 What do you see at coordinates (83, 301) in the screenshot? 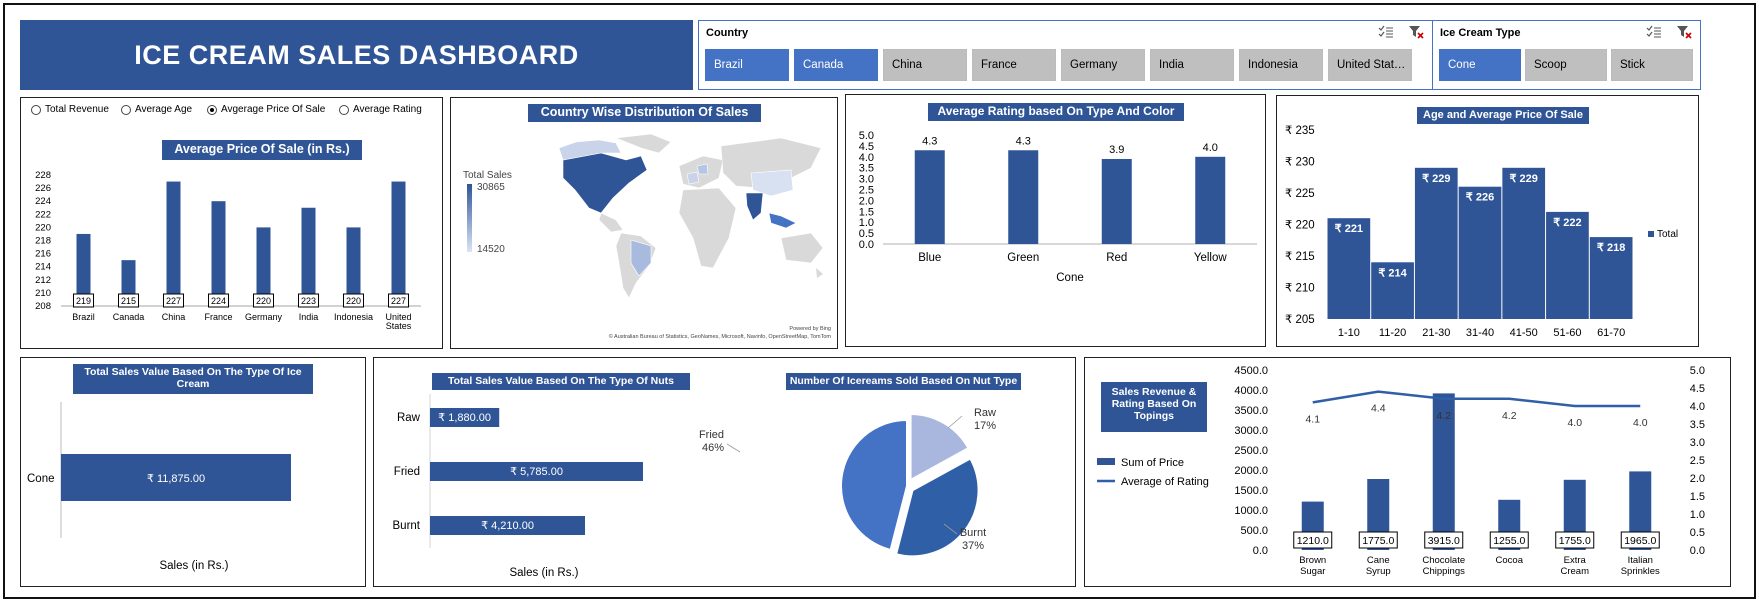
I see `data-label: 219` at bounding box center [83, 301].